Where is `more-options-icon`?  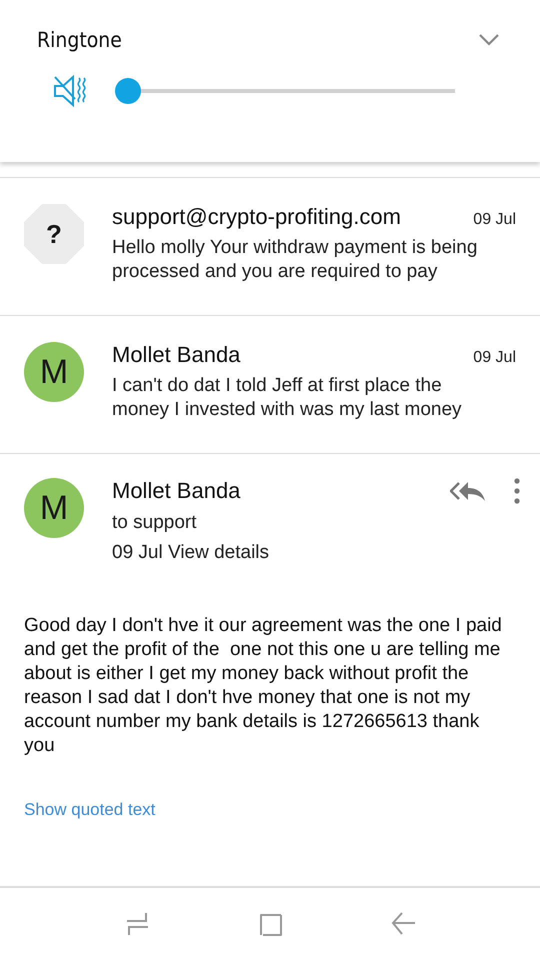 more-options-icon is located at coordinates (517, 491).